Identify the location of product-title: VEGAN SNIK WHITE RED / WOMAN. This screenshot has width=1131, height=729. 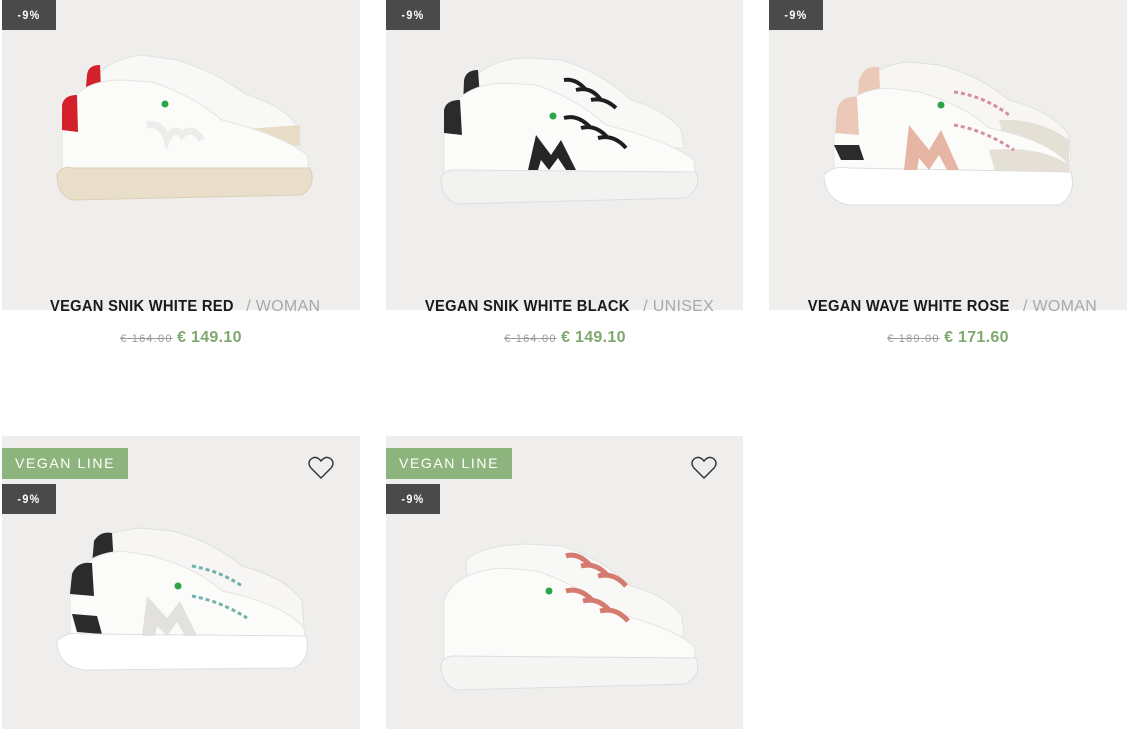
(181, 307).